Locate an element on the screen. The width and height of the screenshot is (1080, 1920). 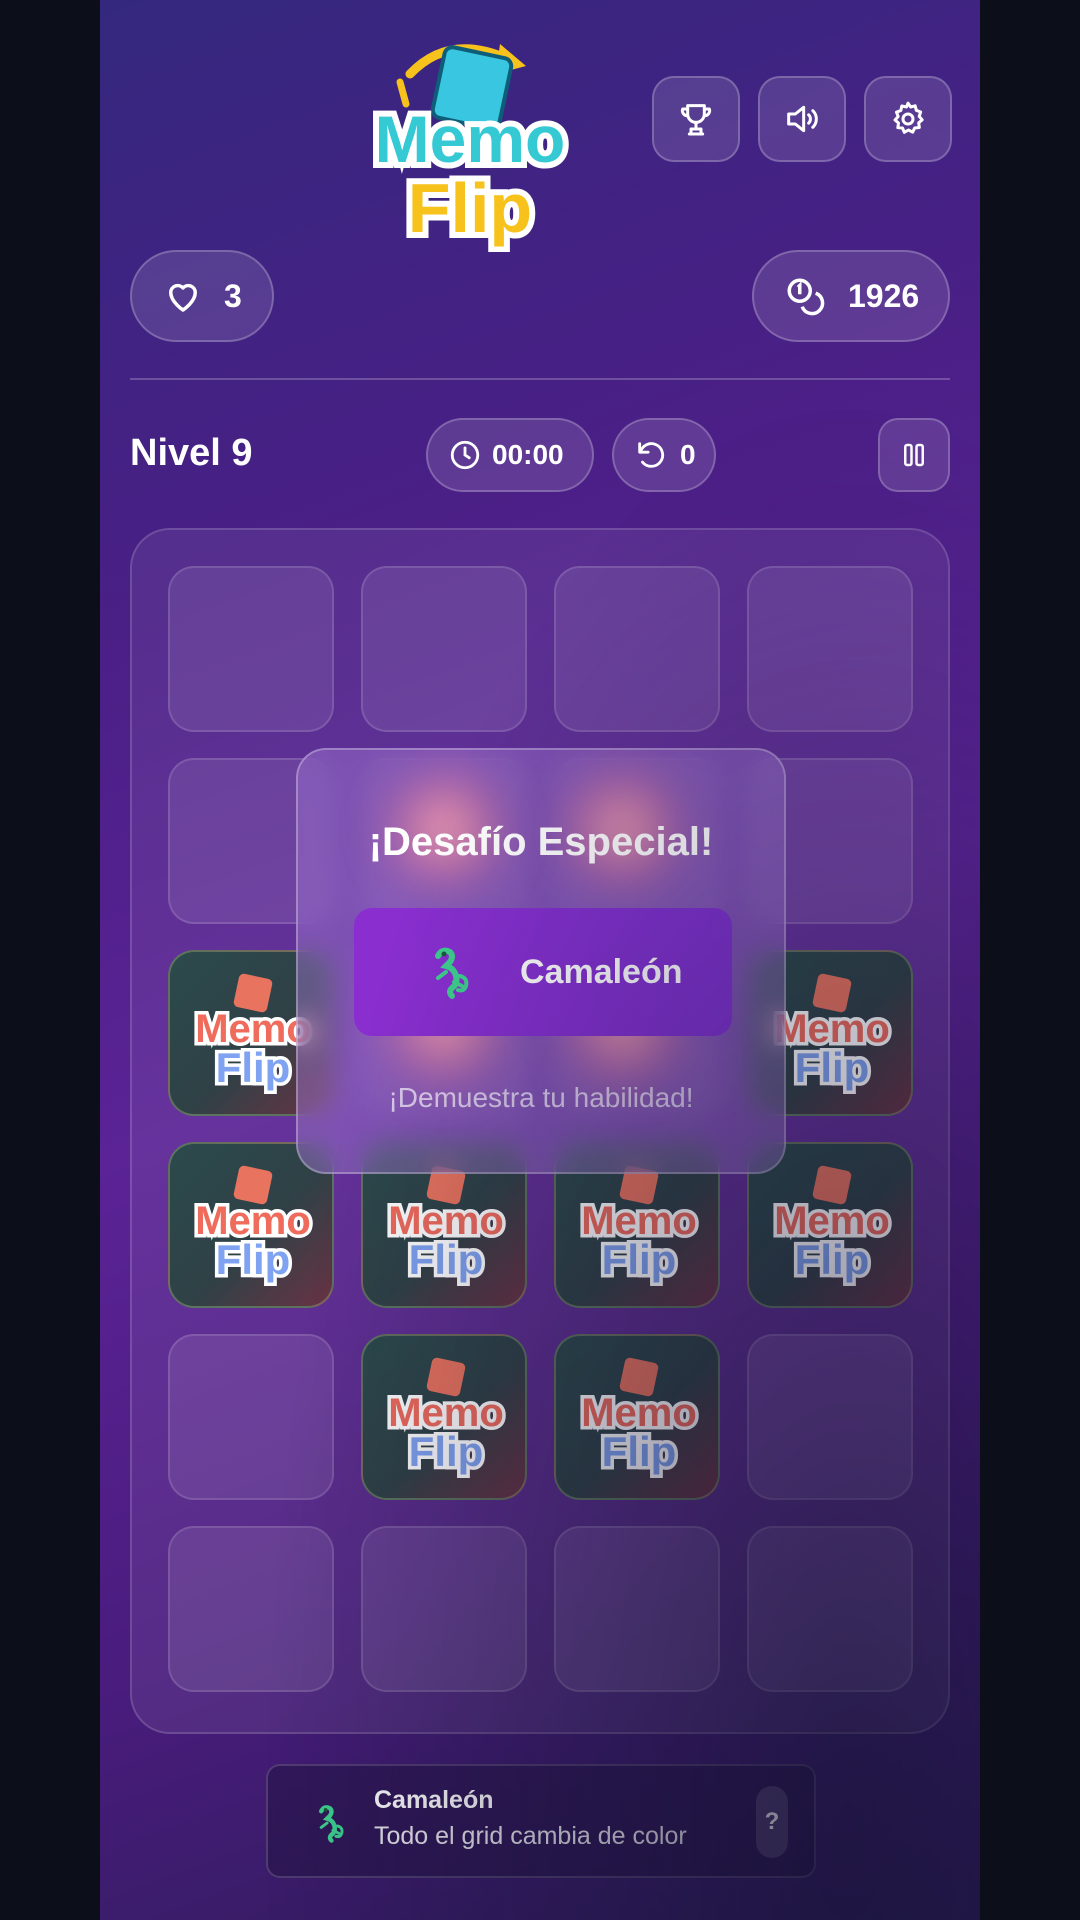
level-label: Nivel 9 is located at coordinates (191, 453).